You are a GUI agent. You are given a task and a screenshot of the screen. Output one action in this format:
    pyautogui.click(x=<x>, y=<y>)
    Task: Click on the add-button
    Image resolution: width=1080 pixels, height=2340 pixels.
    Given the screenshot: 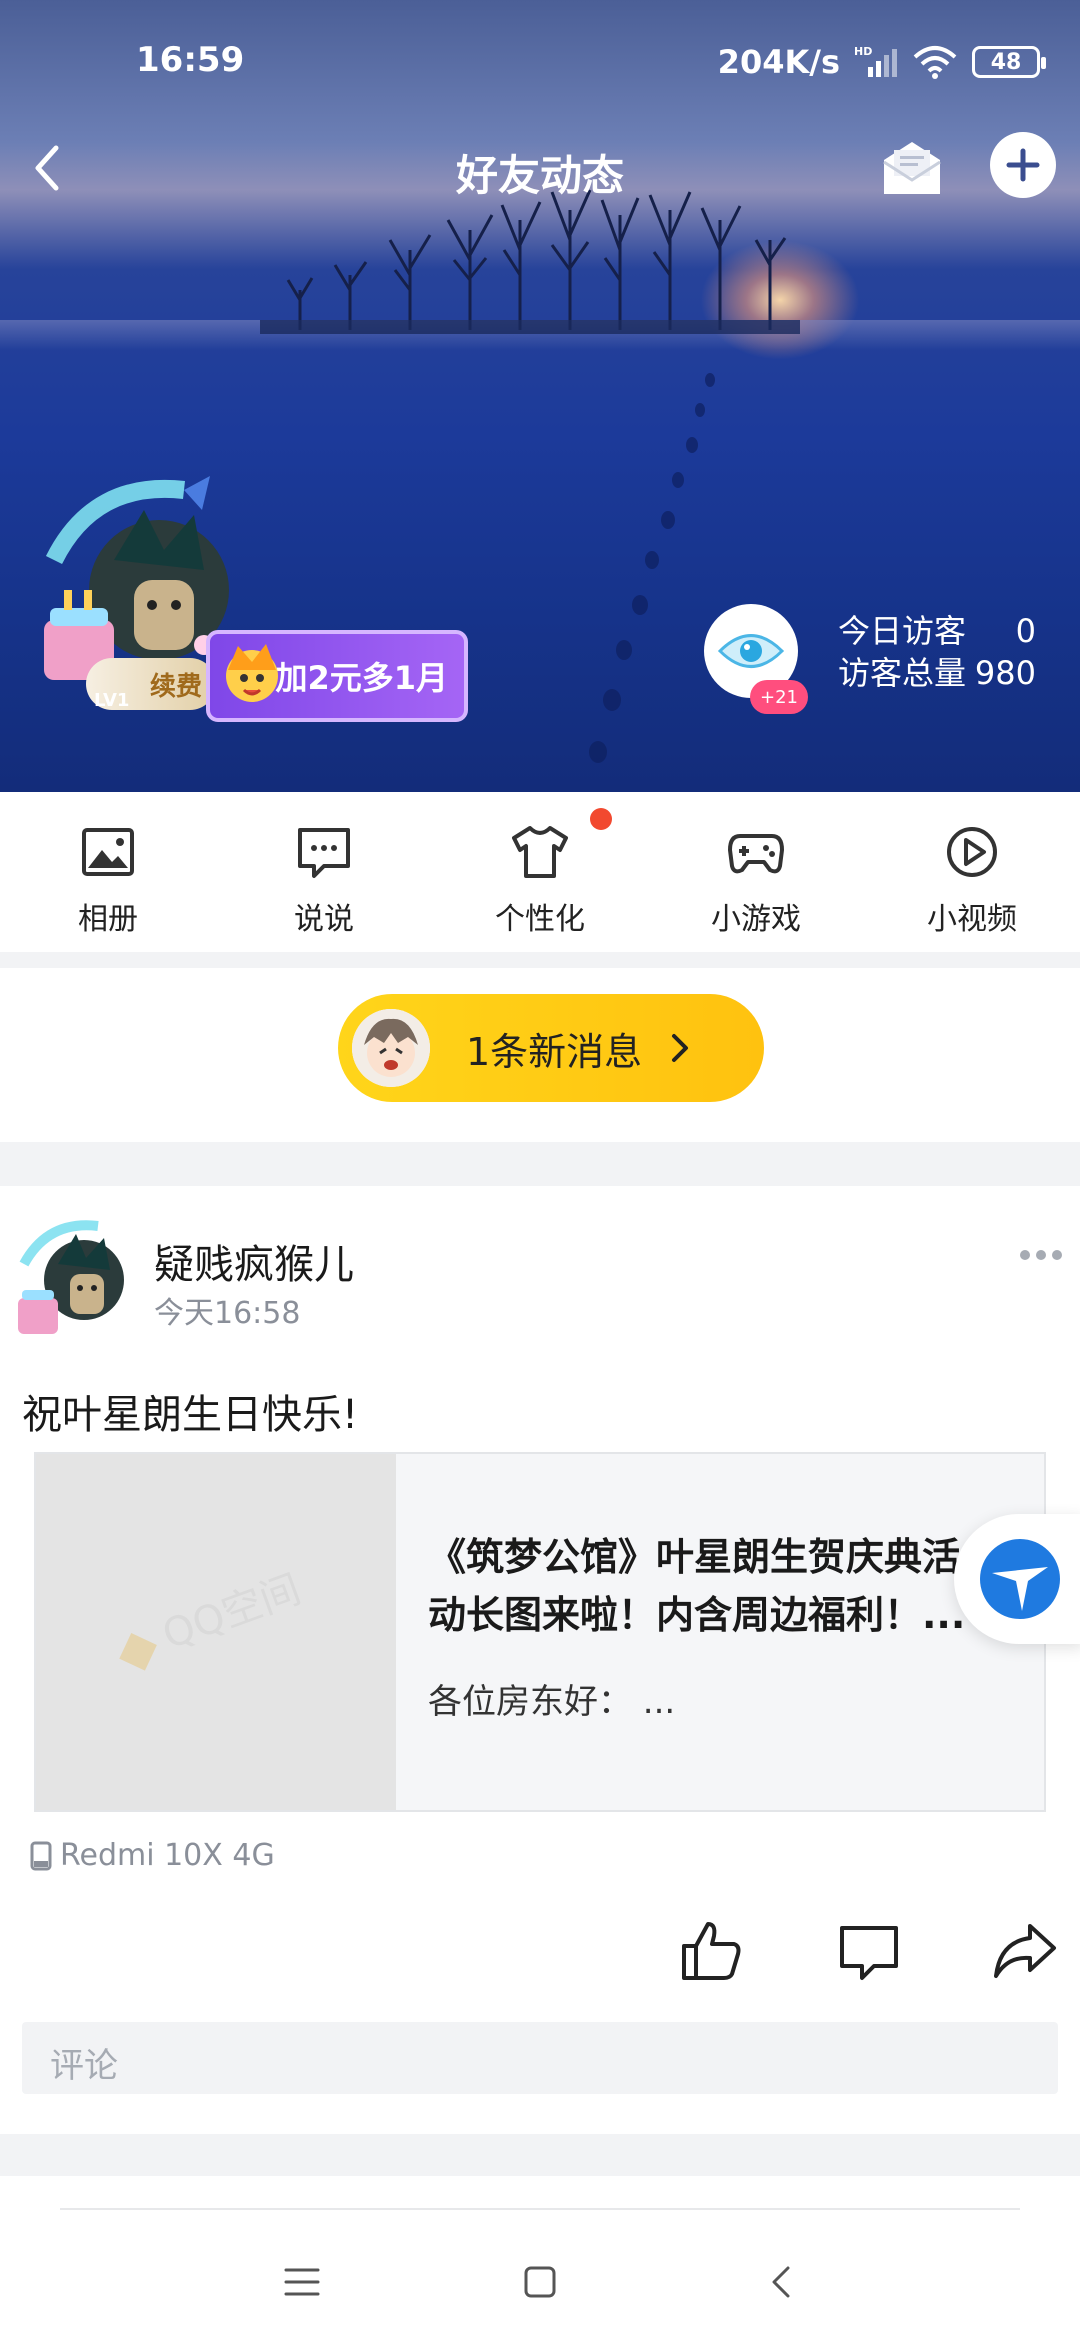 What is the action you would take?
    pyautogui.click(x=1023, y=165)
    